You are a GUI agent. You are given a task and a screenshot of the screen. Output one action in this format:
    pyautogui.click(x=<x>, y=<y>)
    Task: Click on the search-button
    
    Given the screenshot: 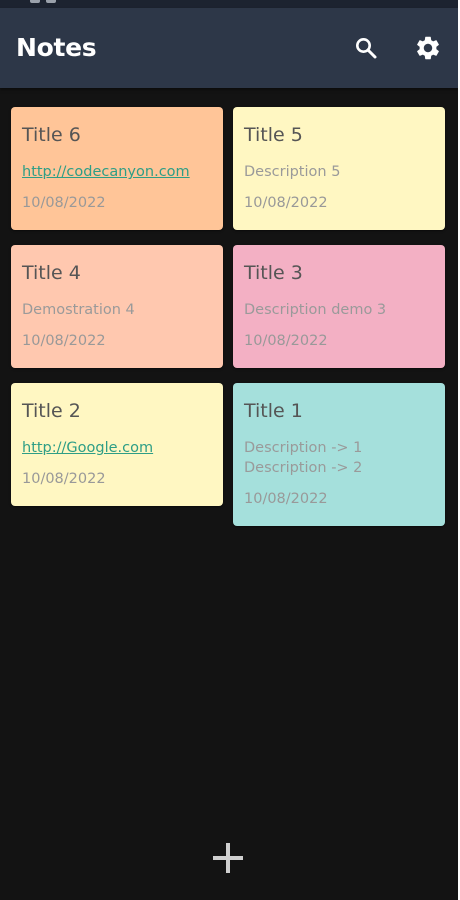 What is the action you would take?
    pyautogui.click(x=366, y=48)
    